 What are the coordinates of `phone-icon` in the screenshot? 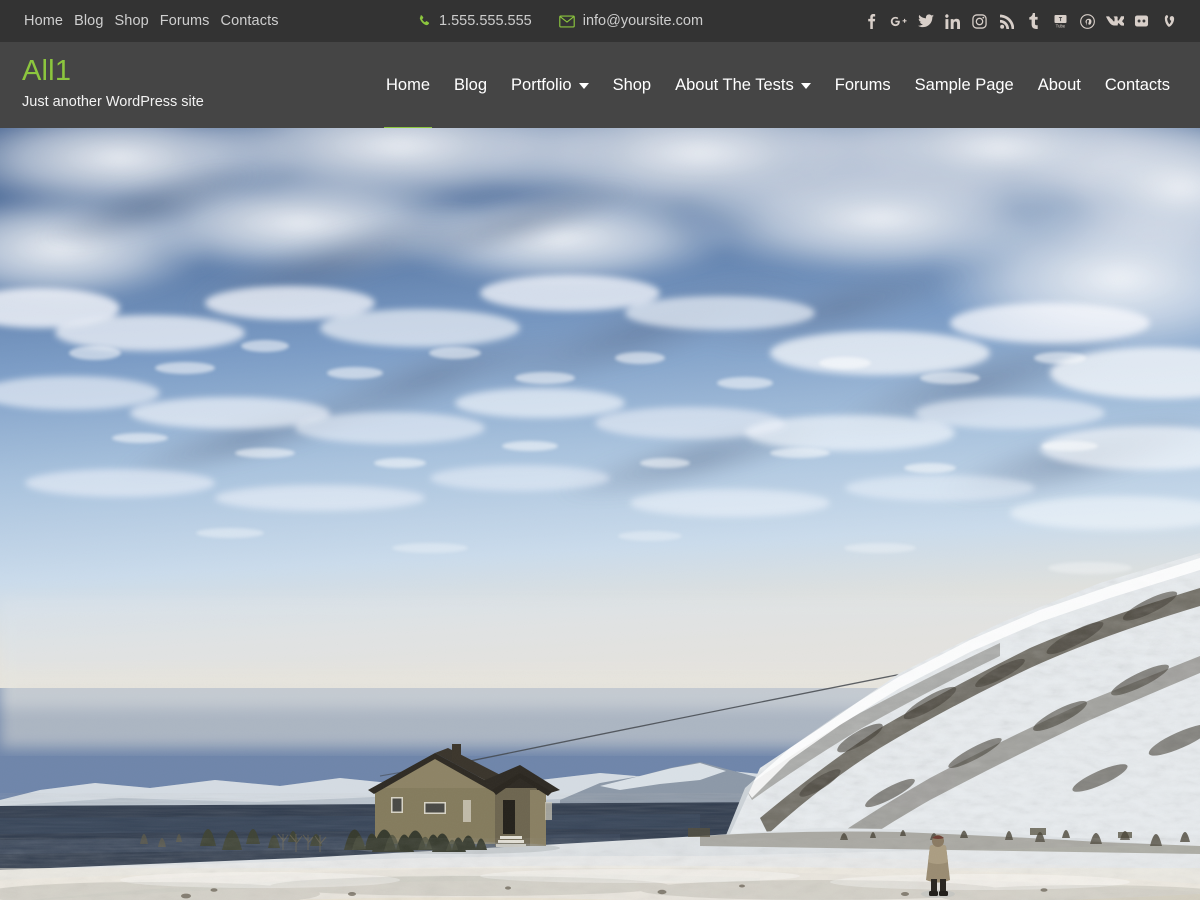 It's located at (424, 21).